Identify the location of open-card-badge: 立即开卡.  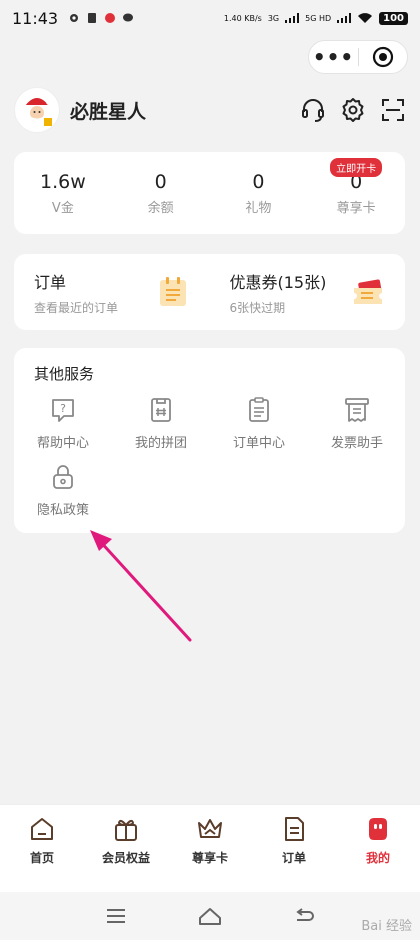
(356, 167).